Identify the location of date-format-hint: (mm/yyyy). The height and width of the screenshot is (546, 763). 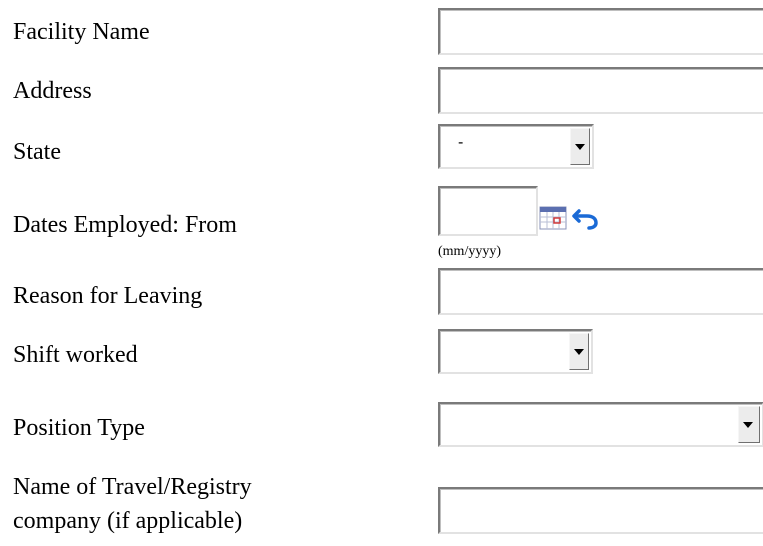
(469, 251).